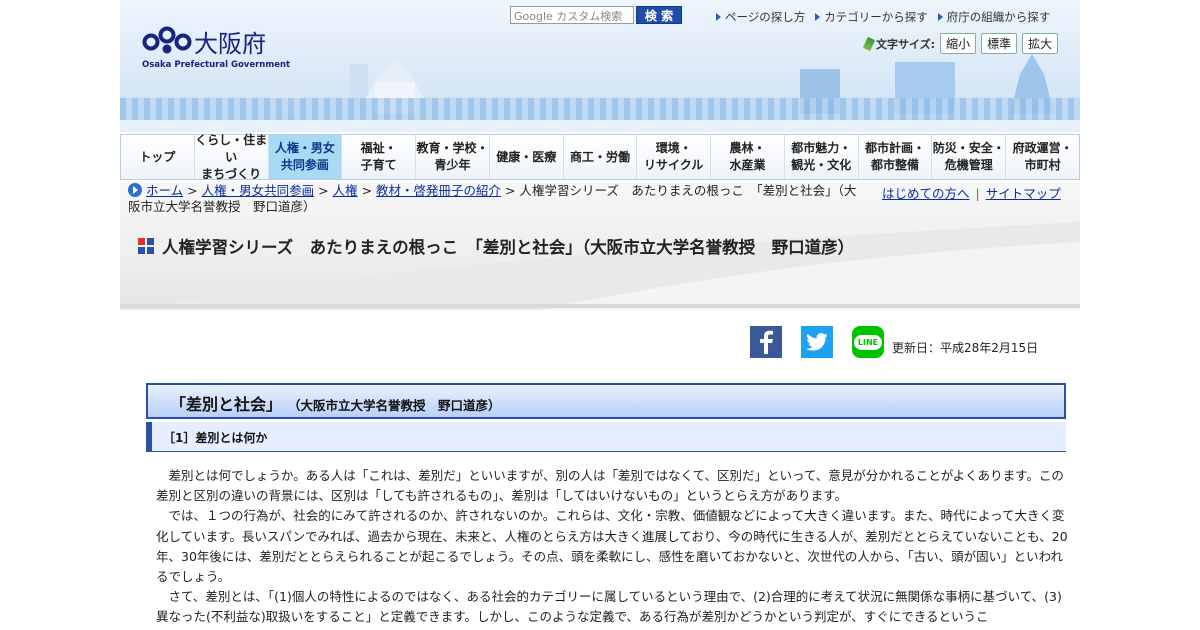  Describe the element at coordinates (167, 40) in the screenshot. I see `osaka-emblem-icon` at that location.